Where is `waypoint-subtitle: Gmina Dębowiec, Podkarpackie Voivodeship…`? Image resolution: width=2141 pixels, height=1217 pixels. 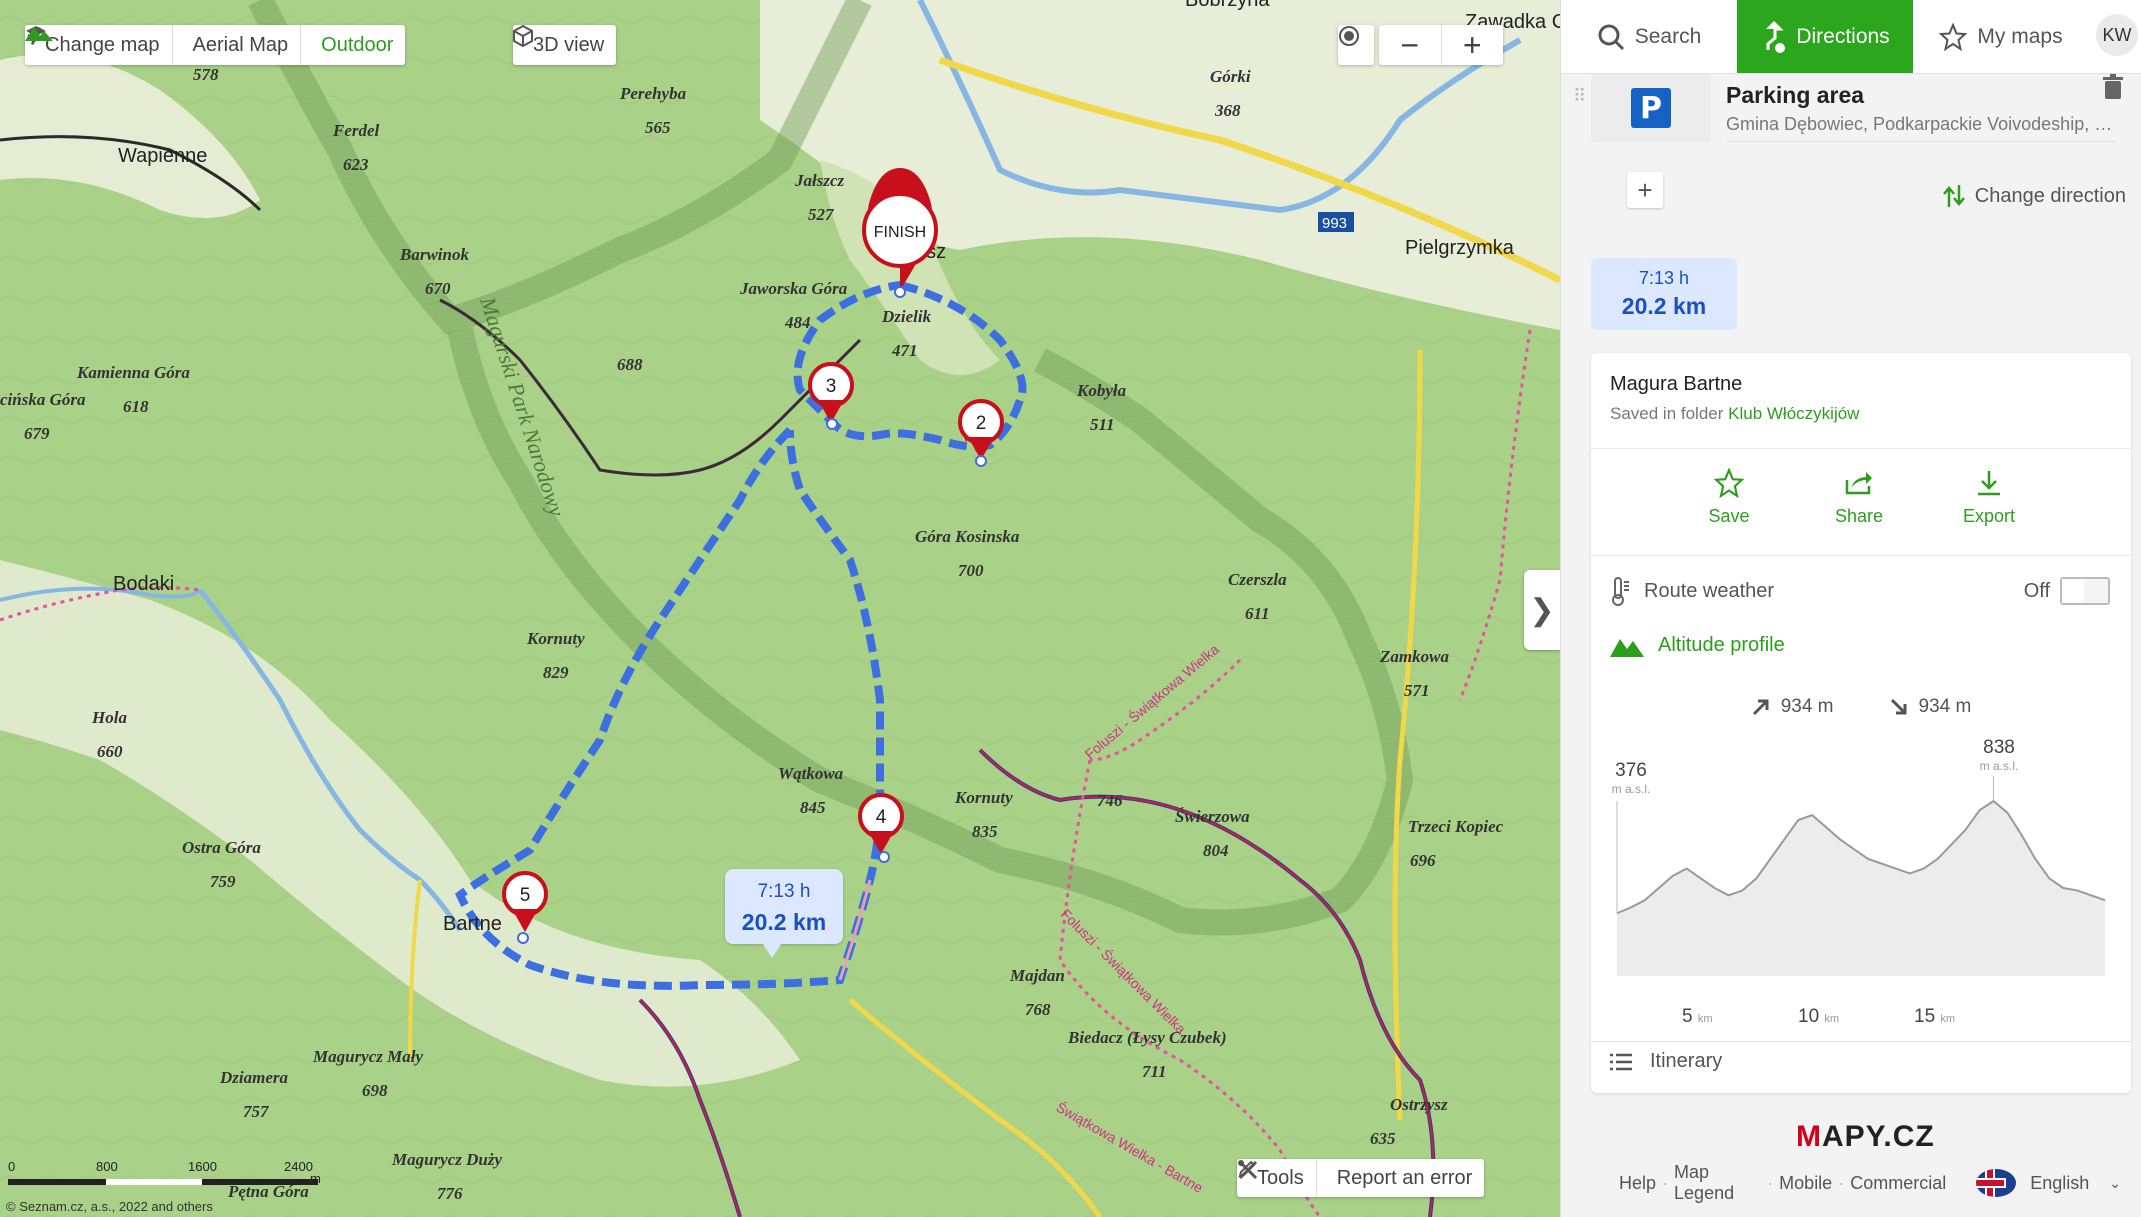 waypoint-subtitle: Gmina Dębowiec, Podkarpackie Voivodeship… is located at coordinates (1921, 128).